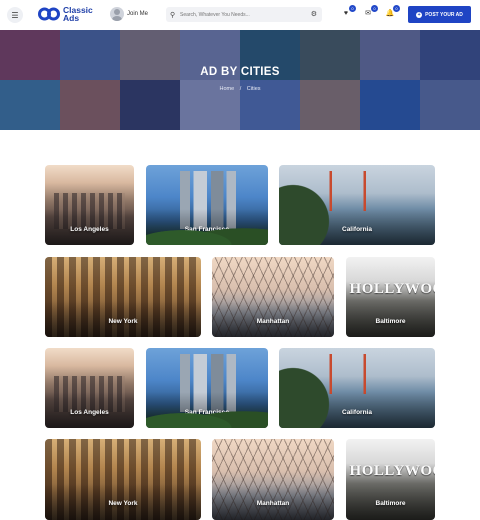  What do you see at coordinates (253, 89) in the screenshot?
I see `breadcrumb-current: Cities` at bounding box center [253, 89].